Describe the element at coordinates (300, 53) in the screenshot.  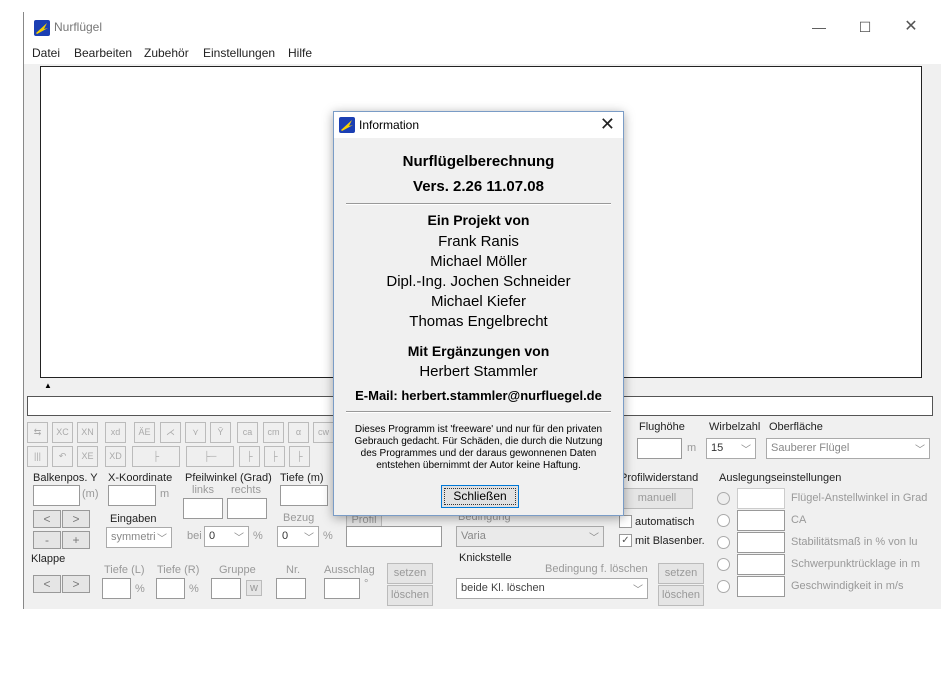
I see `menu-hilfe: Hilfe` at that location.